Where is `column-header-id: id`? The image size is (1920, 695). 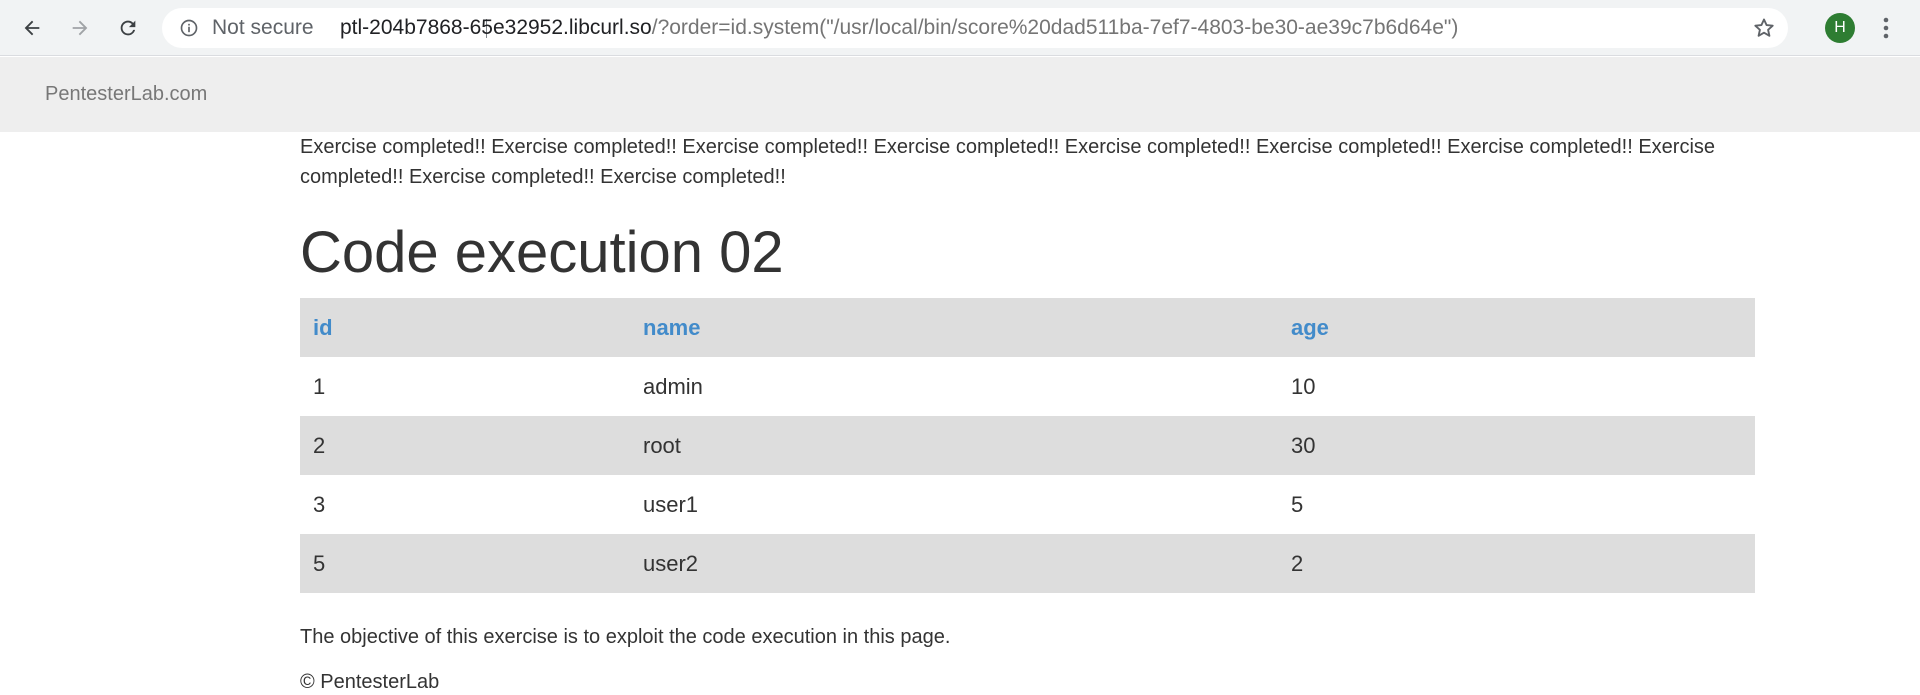
column-header-id: id is located at coordinates (465, 327).